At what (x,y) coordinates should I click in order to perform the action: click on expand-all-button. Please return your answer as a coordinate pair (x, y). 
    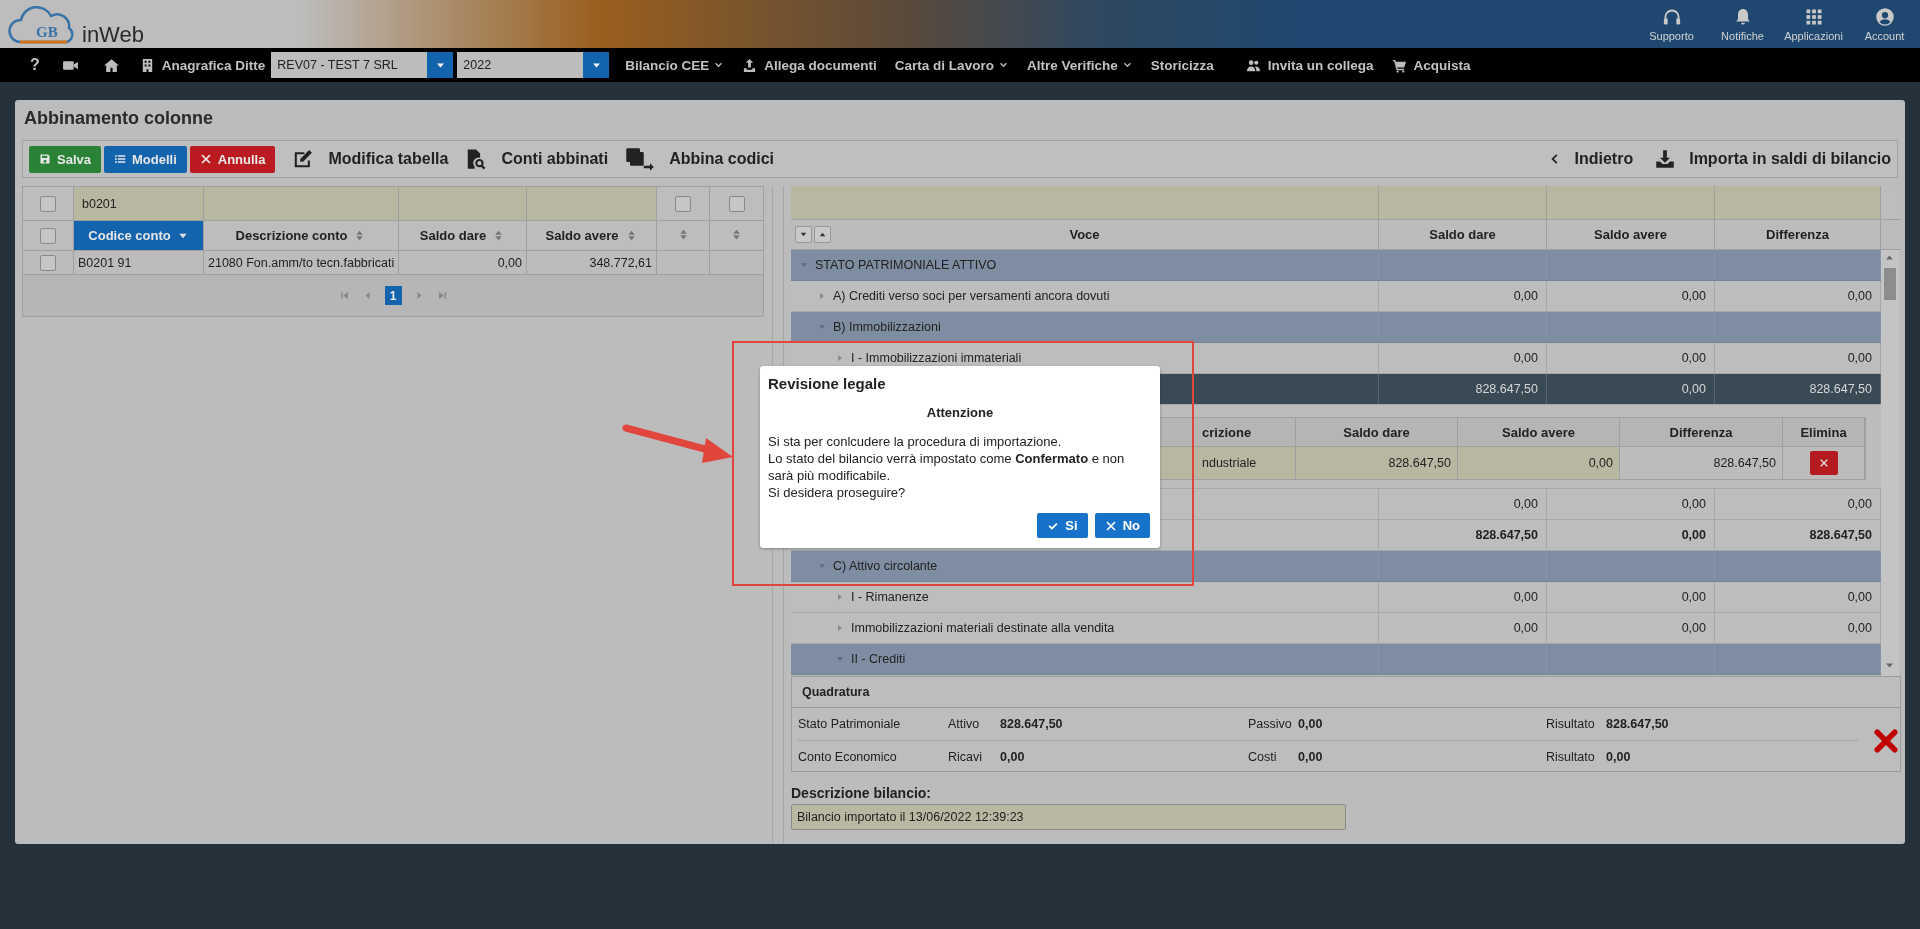
    Looking at the image, I should click on (803, 234).